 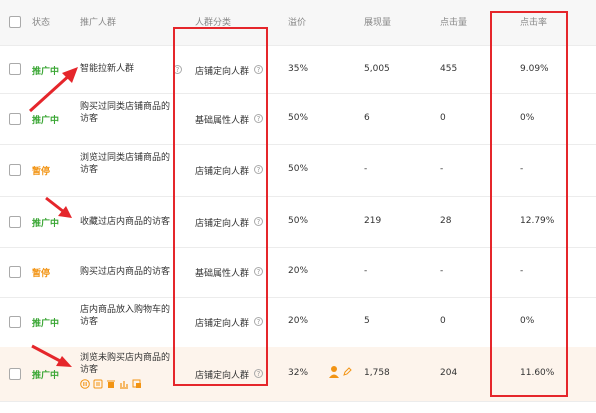 What do you see at coordinates (347, 371) in the screenshot?
I see `pencil-icon` at bounding box center [347, 371].